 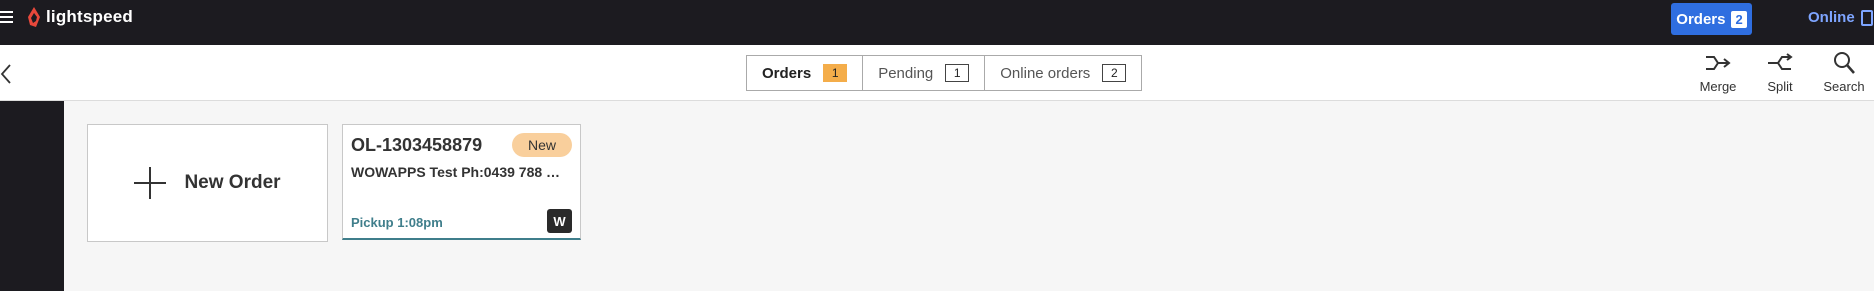 I want to click on order-tabs: Orders 1 Pending 1 Online orders 2, so click(x=944, y=73).